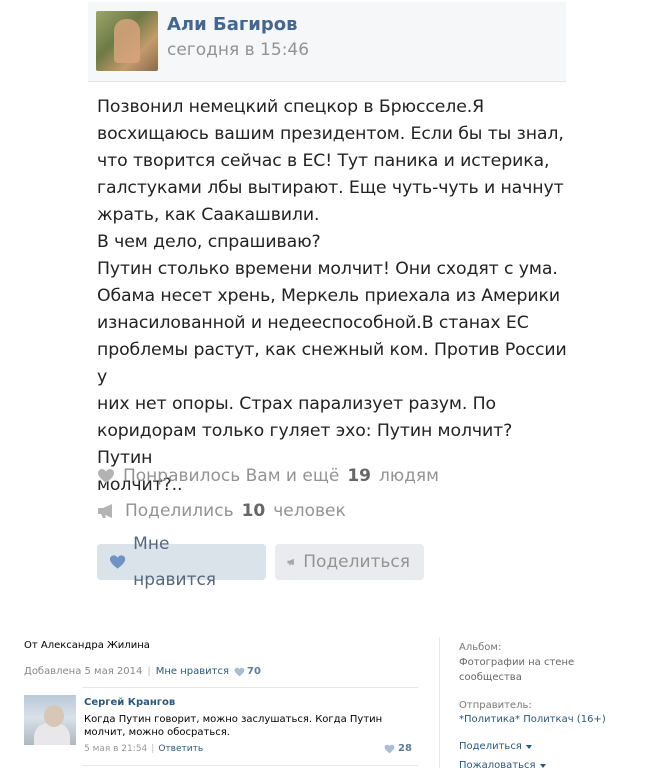 This screenshot has height=768, width=649. Describe the element at coordinates (115, 749) in the screenshot. I see `comment-time: 5 мая в 21:54` at that location.